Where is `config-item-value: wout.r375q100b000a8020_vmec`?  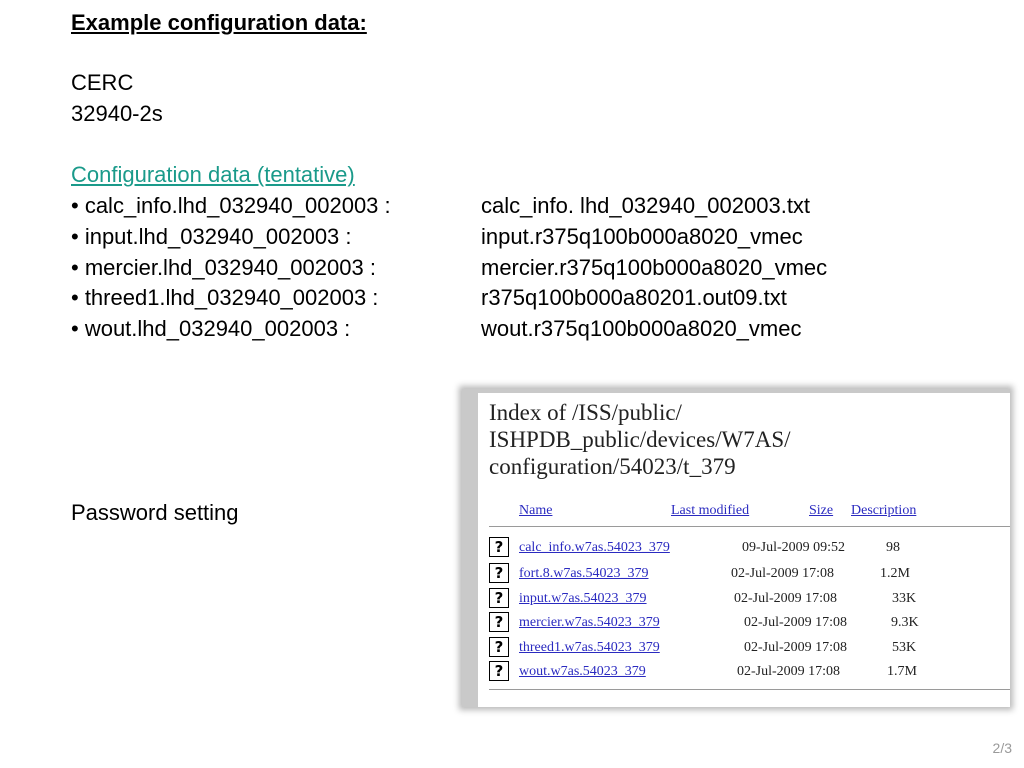
config-item-value: wout.r375q100b000a8020_vmec is located at coordinates (641, 328).